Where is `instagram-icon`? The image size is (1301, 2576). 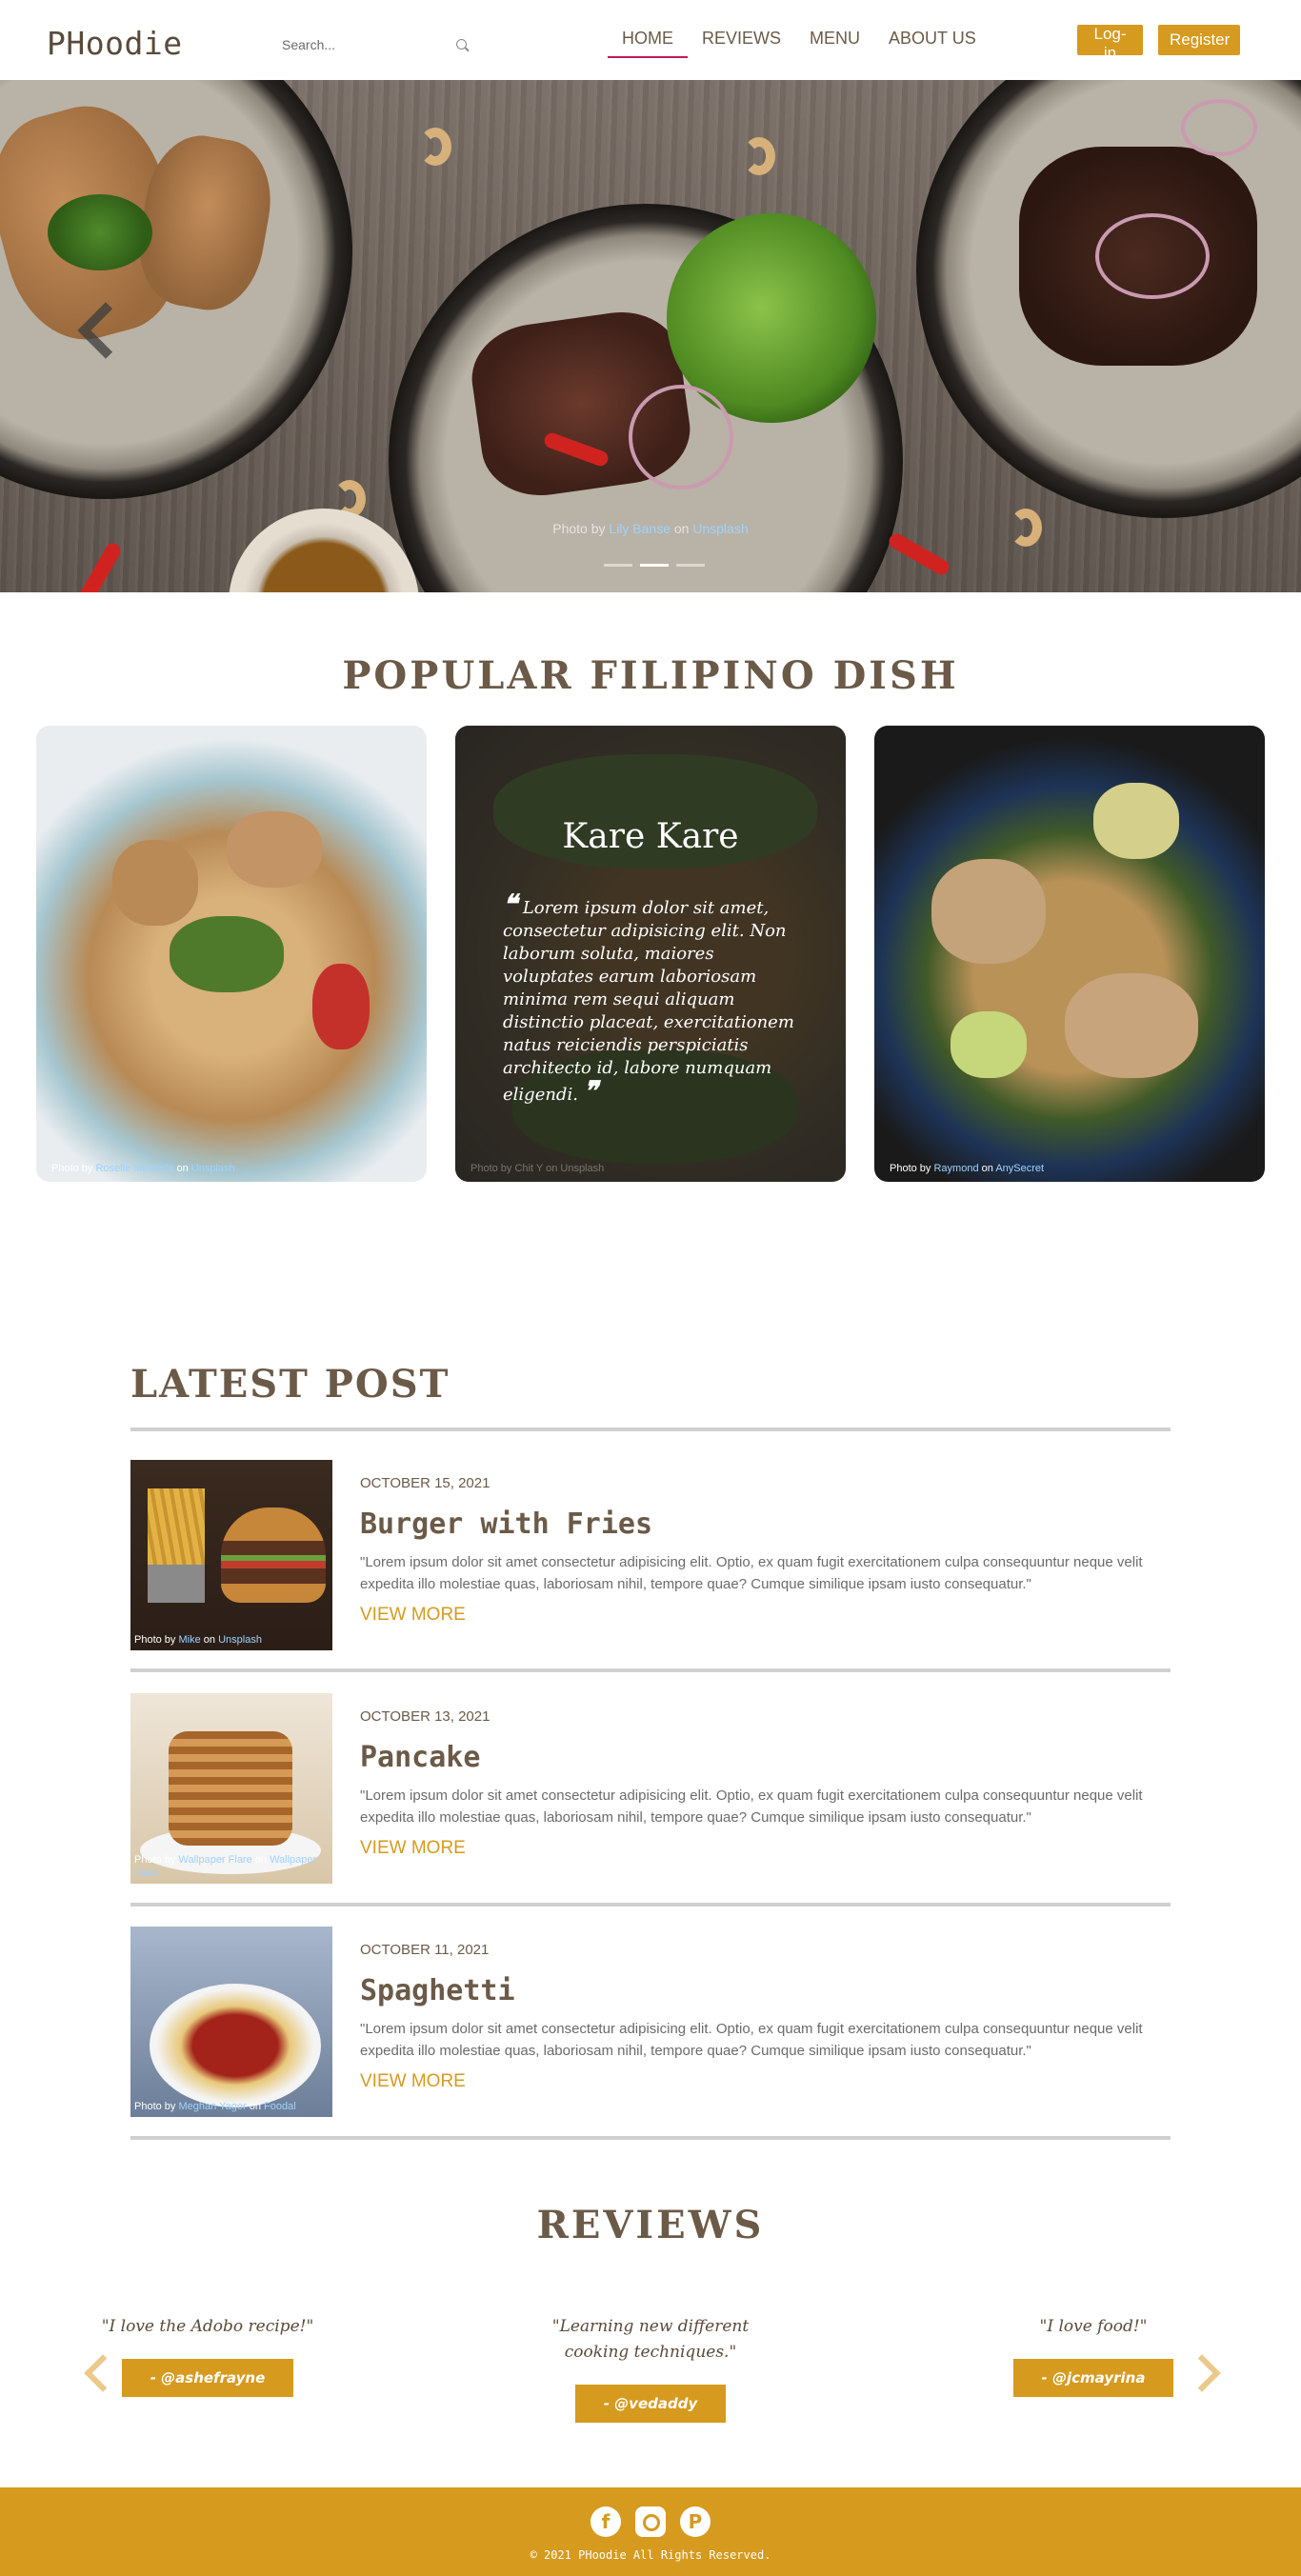
instagram-icon is located at coordinates (650, 2521).